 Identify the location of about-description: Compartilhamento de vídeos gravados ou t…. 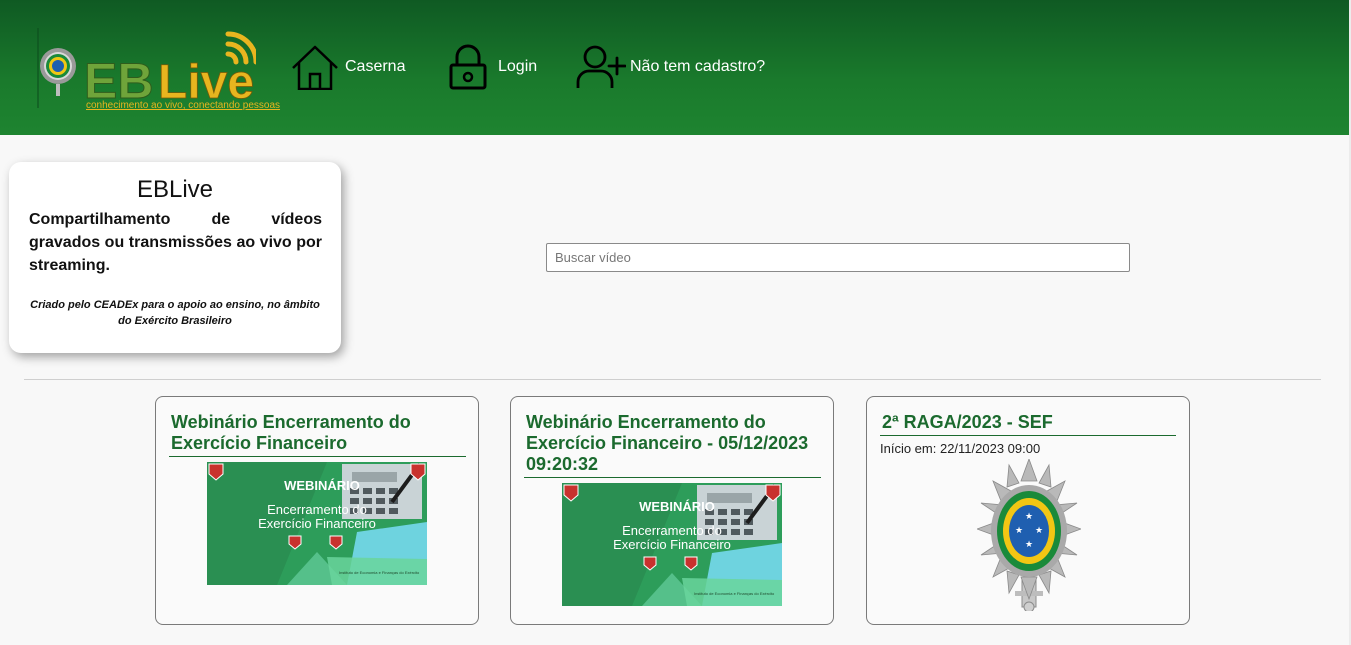
(175, 242).